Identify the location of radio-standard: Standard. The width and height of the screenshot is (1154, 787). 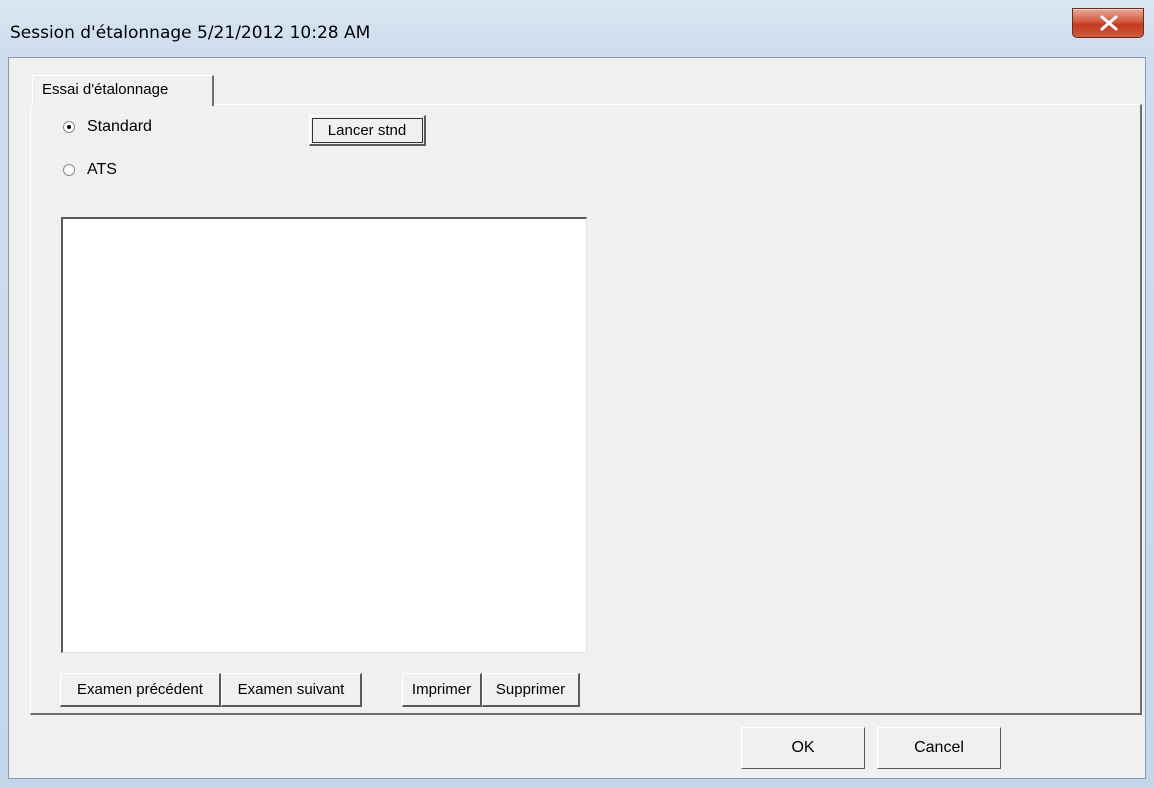
(107, 127).